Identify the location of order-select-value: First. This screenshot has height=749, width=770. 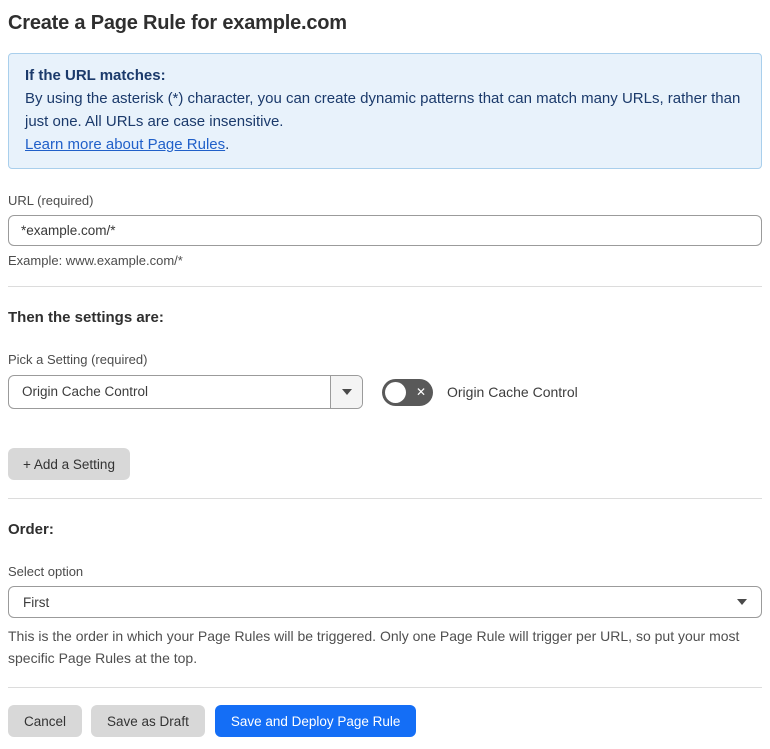
(36, 602).